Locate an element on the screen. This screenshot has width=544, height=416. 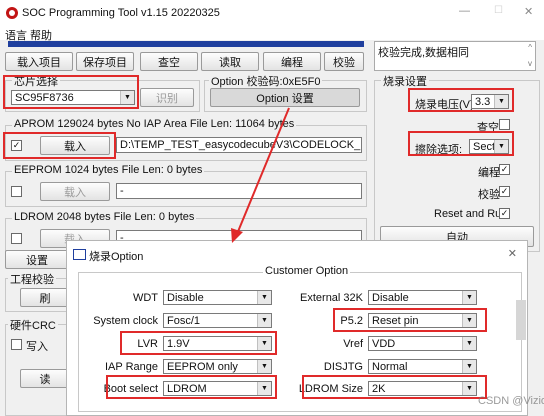
watermark-text: CSDN @Vizio is located at coordinates (511, 401).